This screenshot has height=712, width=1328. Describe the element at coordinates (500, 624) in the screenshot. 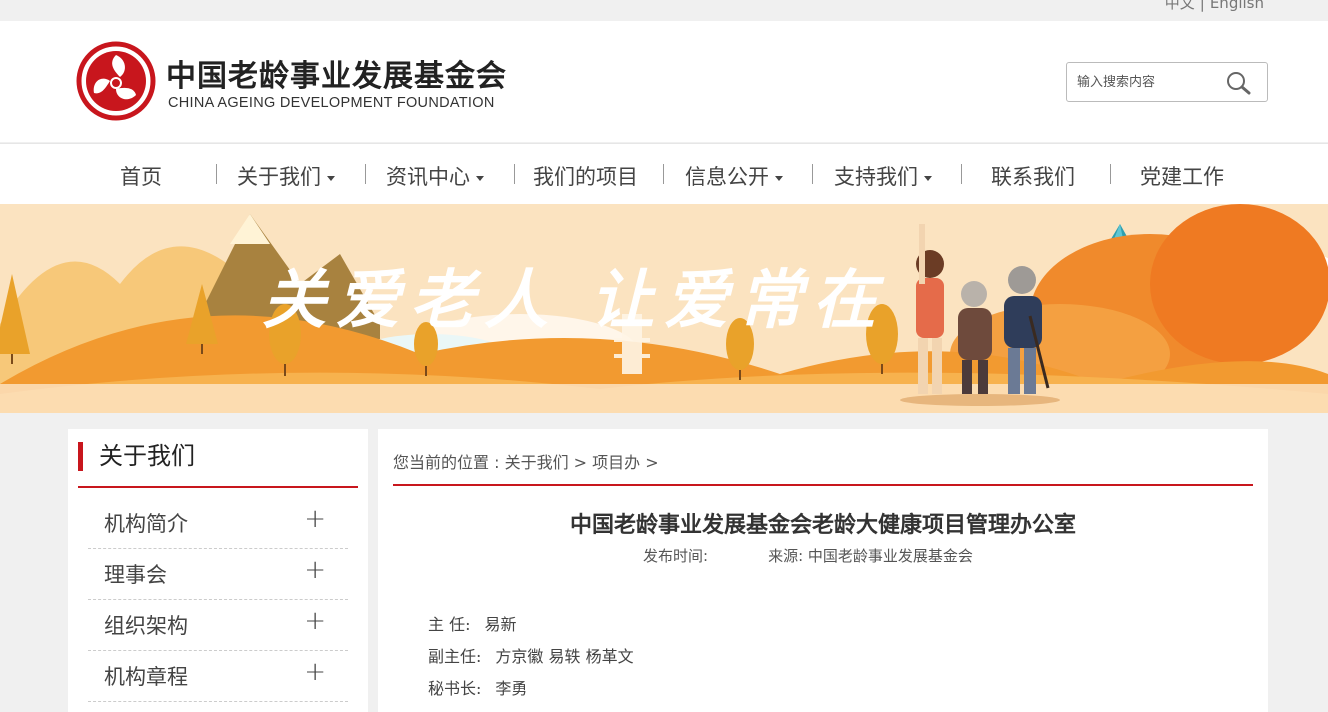

I see `staff-names: 易新` at that location.